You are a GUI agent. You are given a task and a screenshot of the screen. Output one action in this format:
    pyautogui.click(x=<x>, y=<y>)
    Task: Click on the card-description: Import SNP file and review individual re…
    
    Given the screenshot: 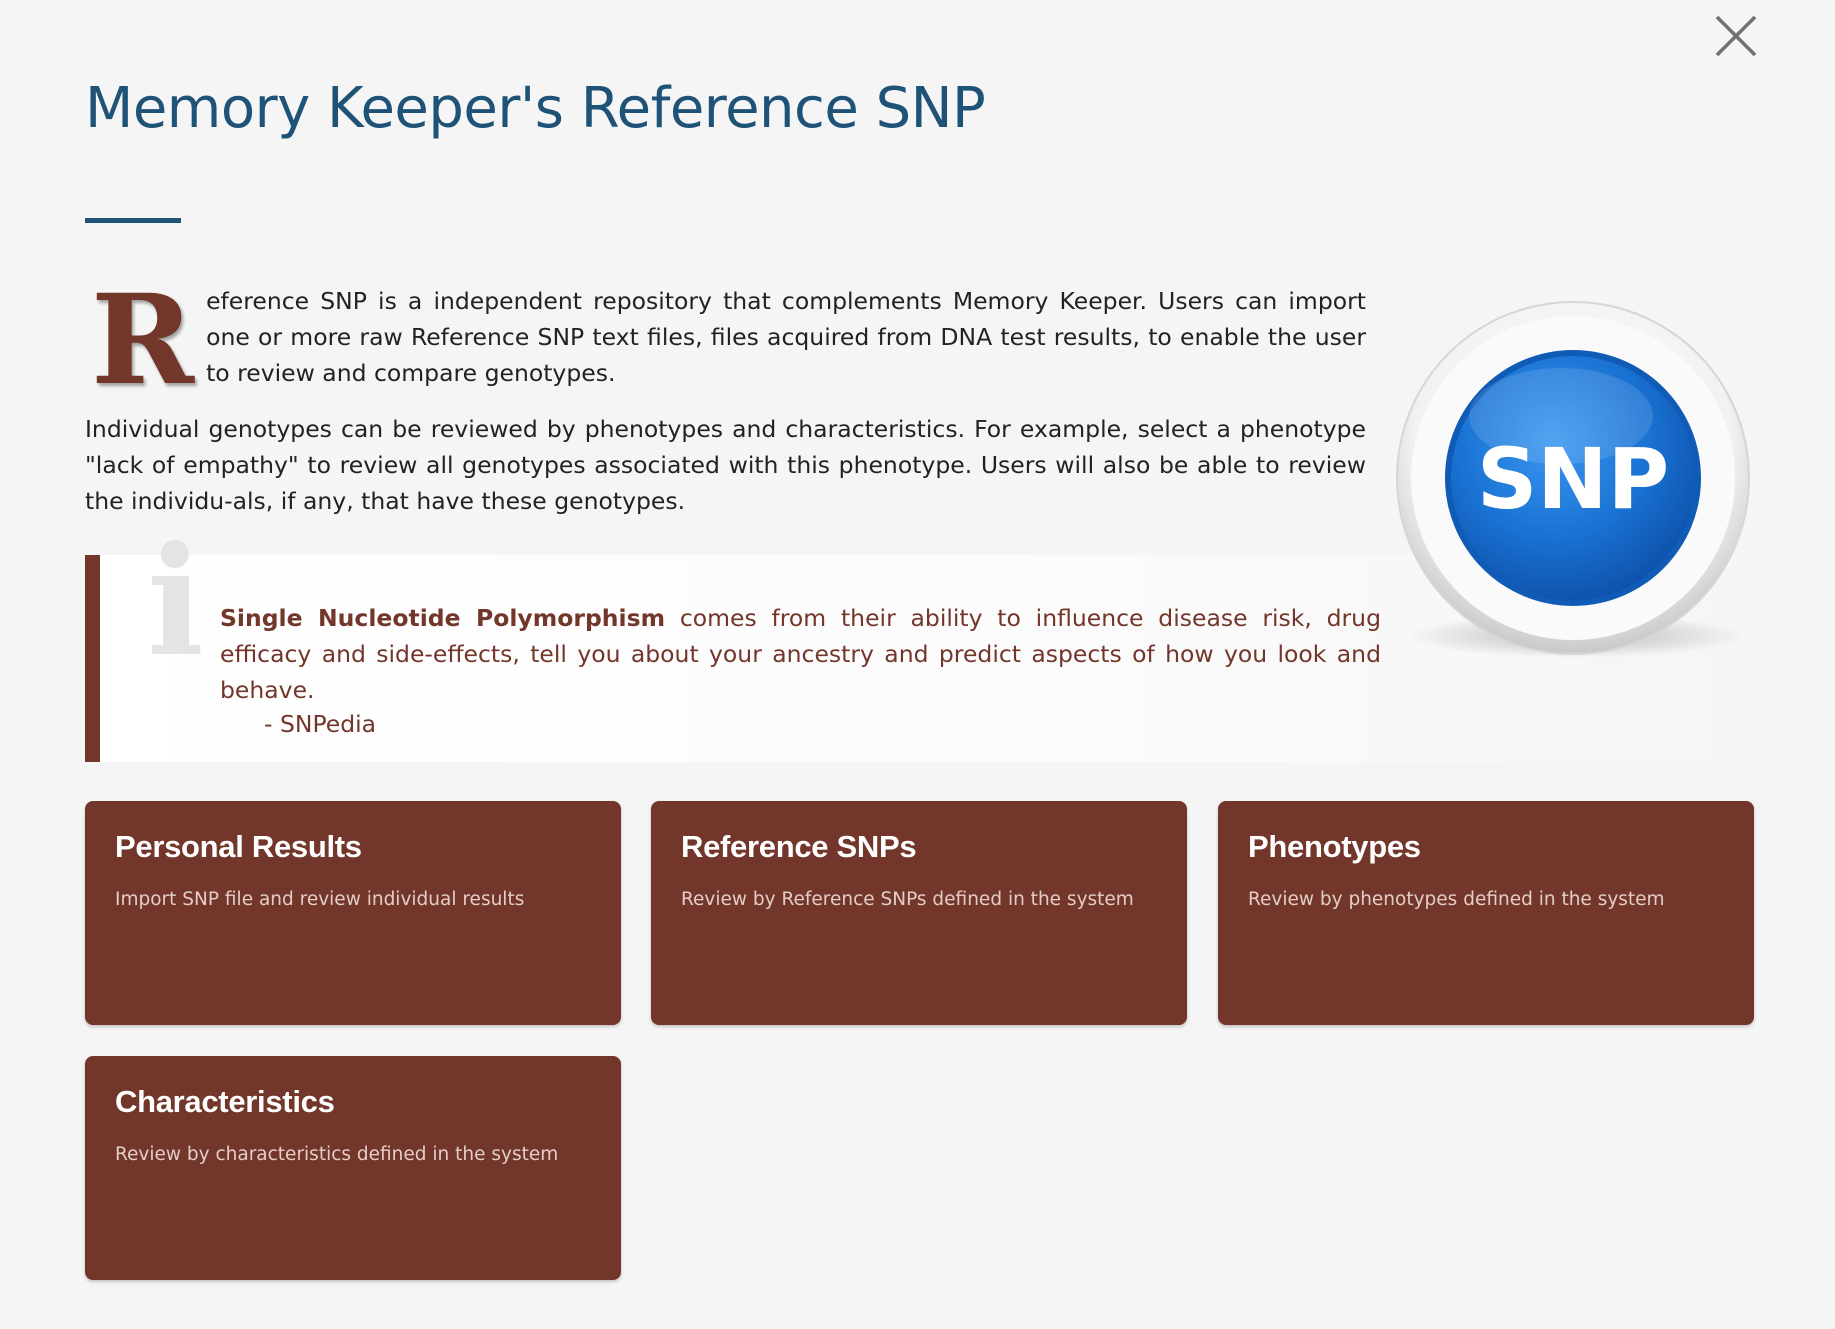 What is the action you would take?
    pyautogui.click(x=320, y=899)
    